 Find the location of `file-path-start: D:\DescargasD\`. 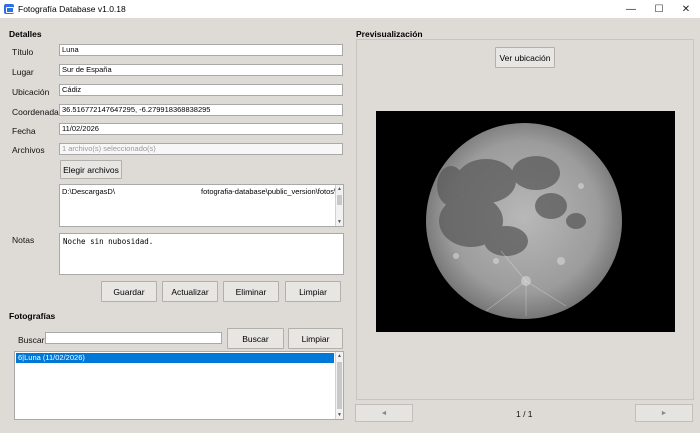

file-path-start: D:\DescargasD\ is located at coordinates (88, 191).